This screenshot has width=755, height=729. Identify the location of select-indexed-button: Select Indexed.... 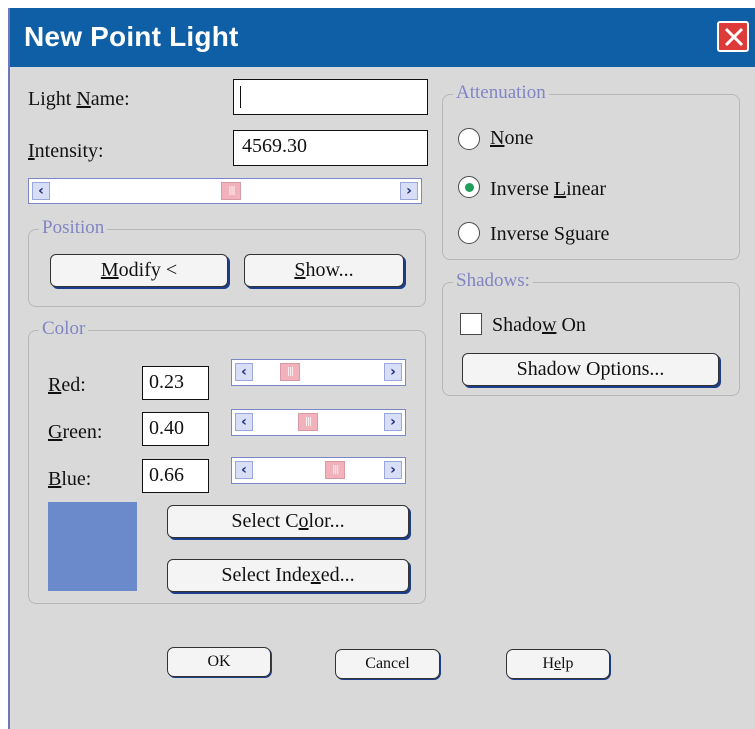
(288, 575).